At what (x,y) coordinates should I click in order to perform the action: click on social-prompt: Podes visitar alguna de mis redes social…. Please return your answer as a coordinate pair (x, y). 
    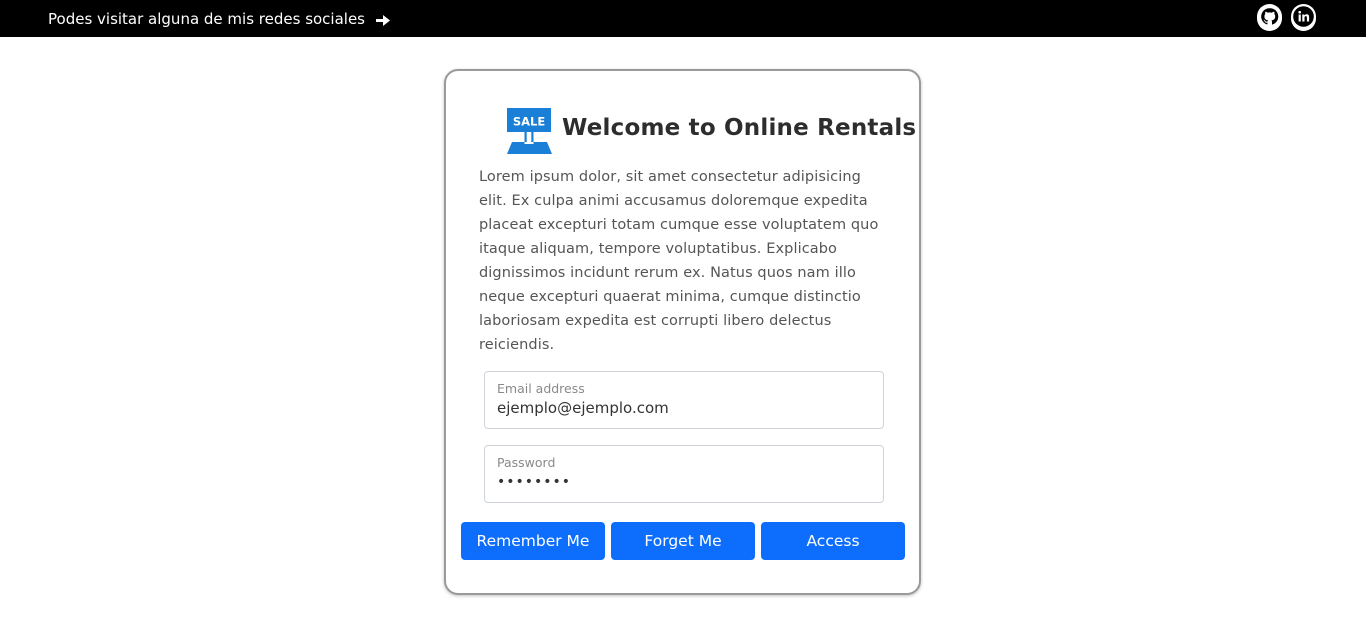
    Looking at the image, I should click on (219, 20).